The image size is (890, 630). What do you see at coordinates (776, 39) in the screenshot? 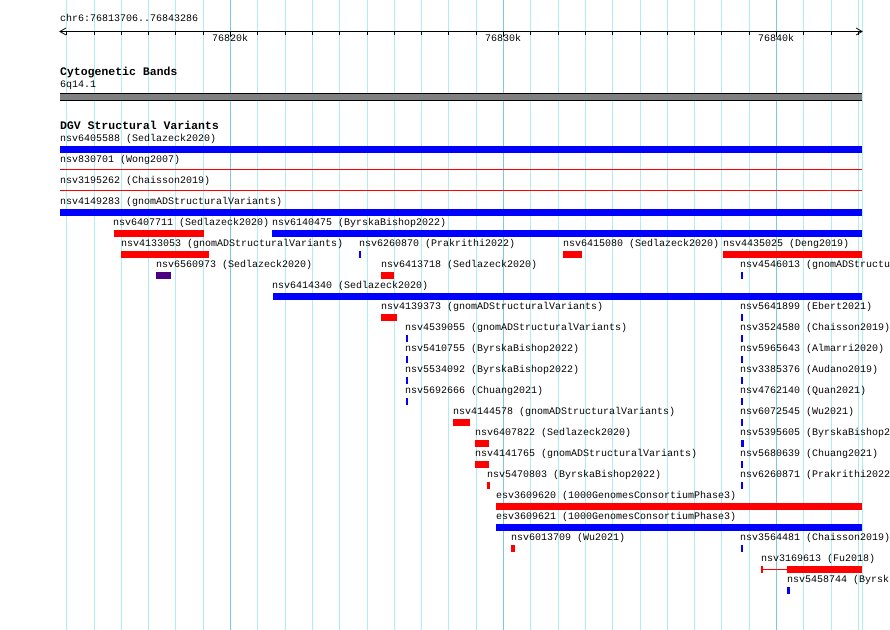
I see `scale-label: 76840k` at bounding box center [776, 39].